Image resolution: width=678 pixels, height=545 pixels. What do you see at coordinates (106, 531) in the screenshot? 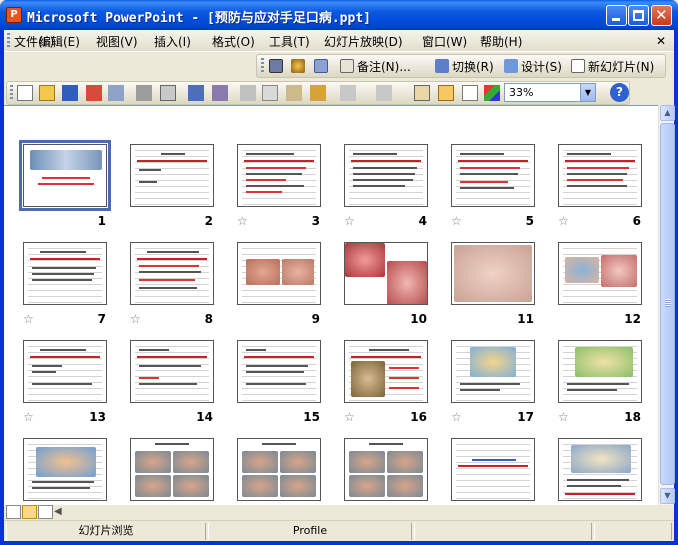
I see `status-view: 幻灯片浏览` at bounding box center [106, 531].